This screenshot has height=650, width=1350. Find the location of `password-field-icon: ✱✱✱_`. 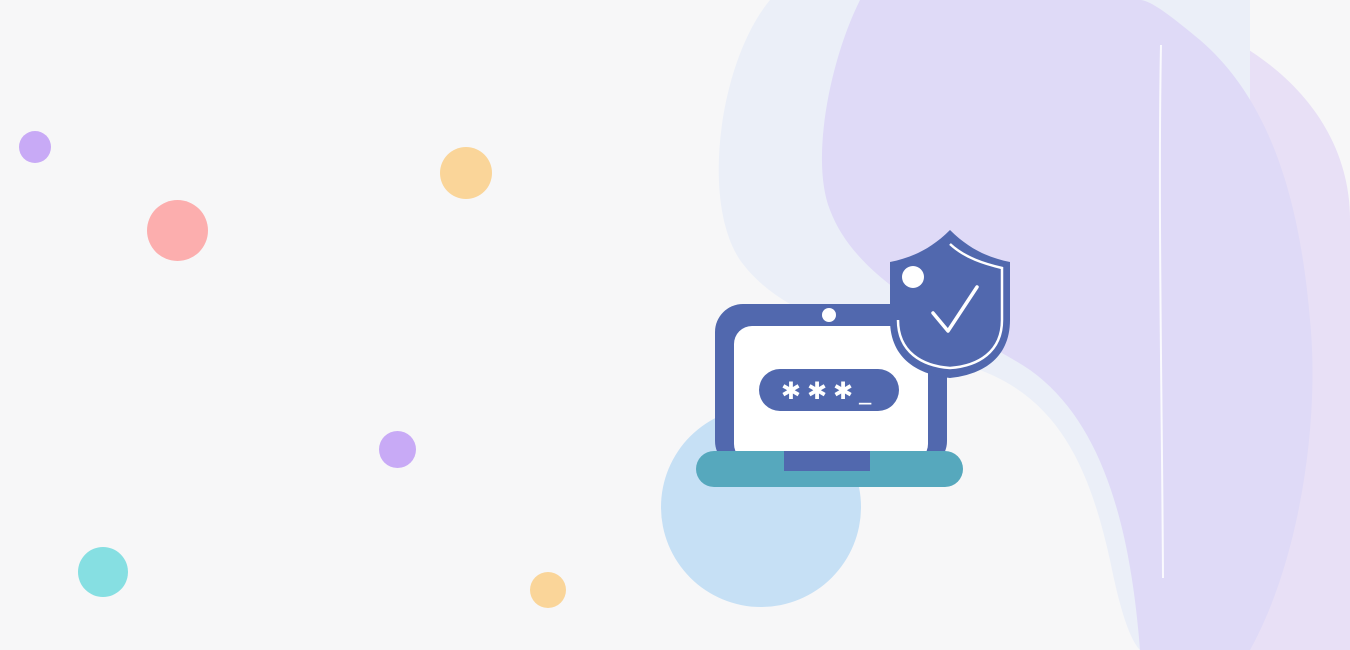

password-field-icon: ✱✱✱_ is located at coordinates (829, 390).